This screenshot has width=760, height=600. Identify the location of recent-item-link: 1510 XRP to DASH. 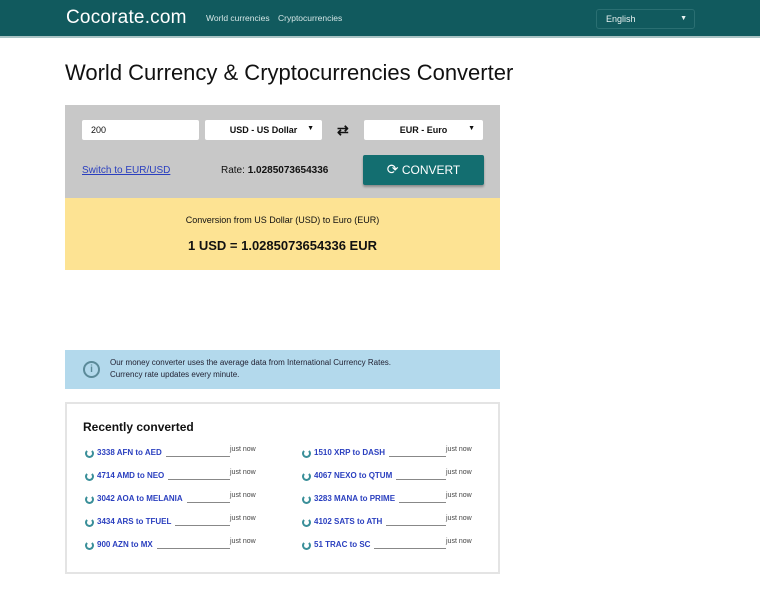
(349, 452).